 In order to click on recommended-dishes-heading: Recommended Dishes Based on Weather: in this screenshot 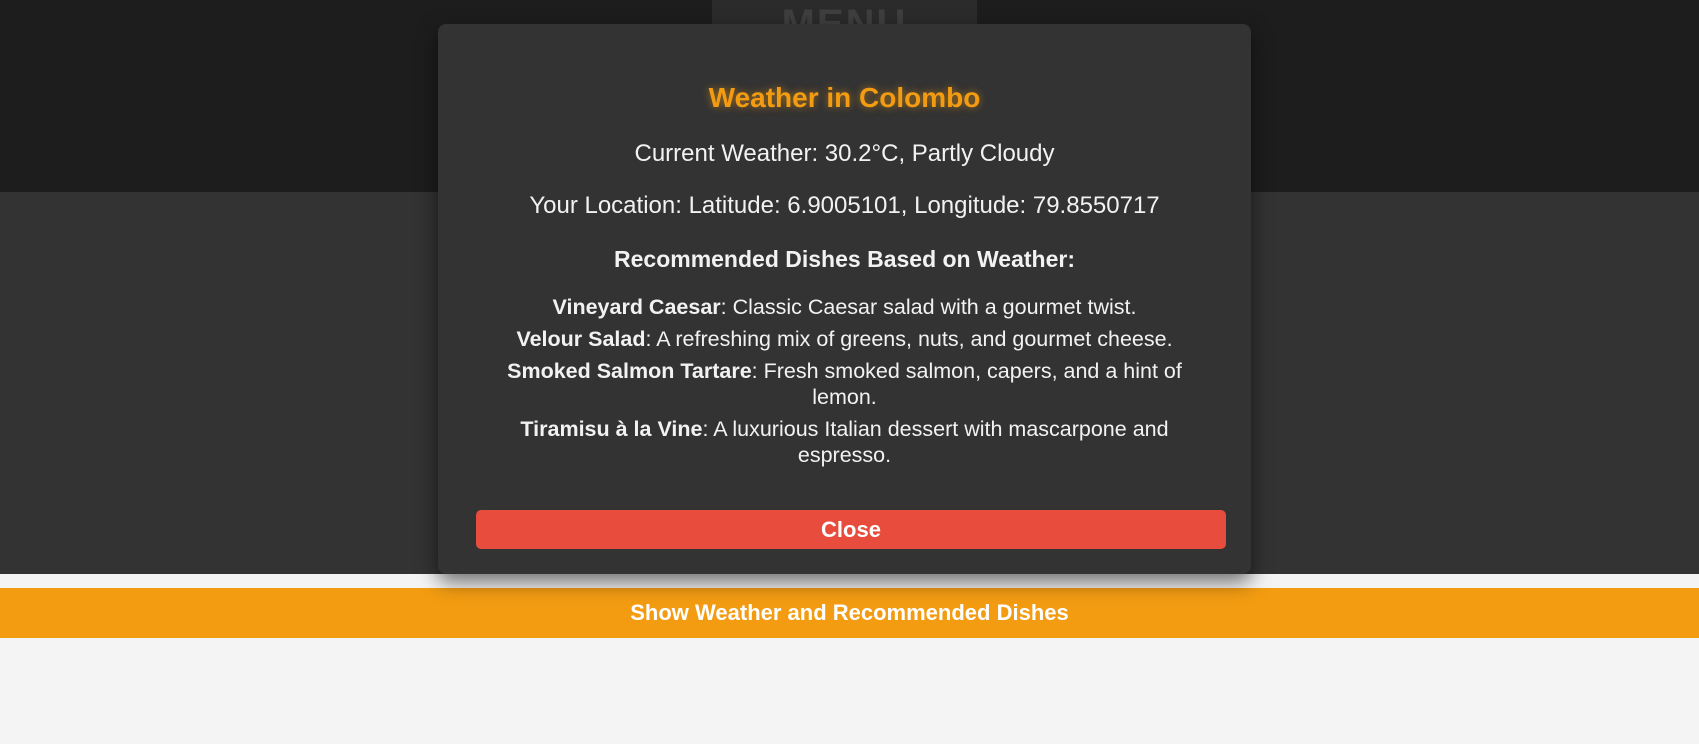, I will do `click(844, 259)`.